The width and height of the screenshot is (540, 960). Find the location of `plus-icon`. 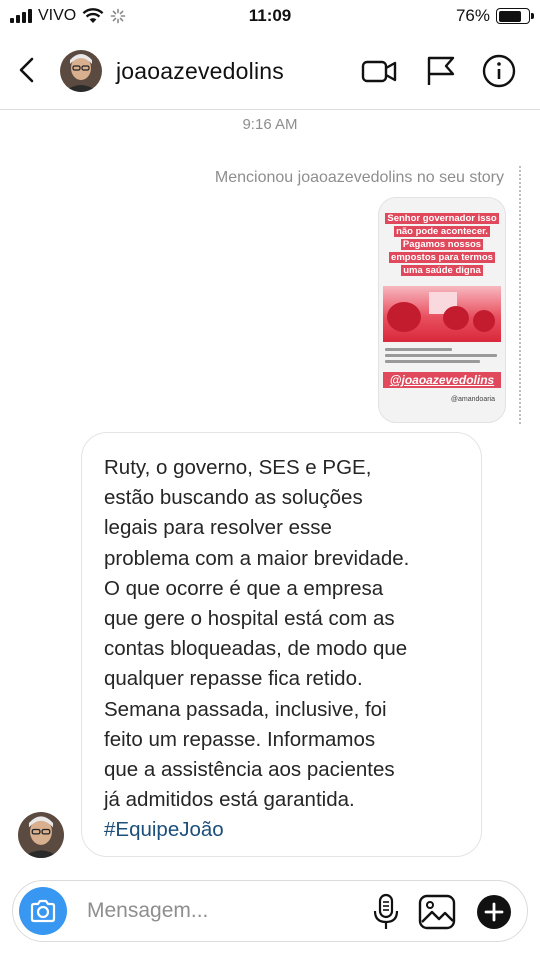

plus-icon is located at coordinates (494, 912).